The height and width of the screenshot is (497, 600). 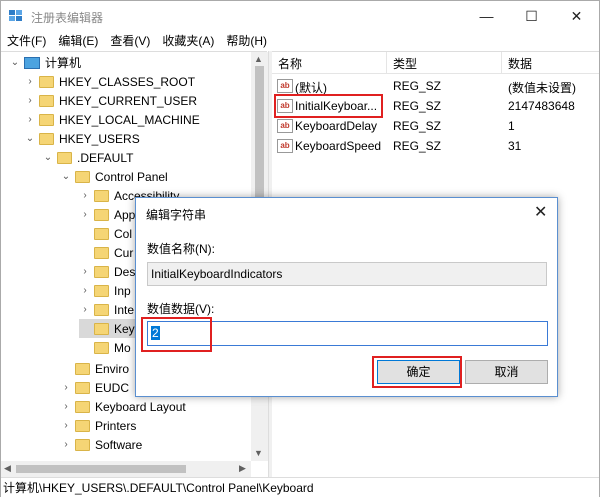 What do you see at coordinates (7, 468) in the screenshot?
I see `scroll-left-arrow-icon: ◀` at bounding box center [7, 468].